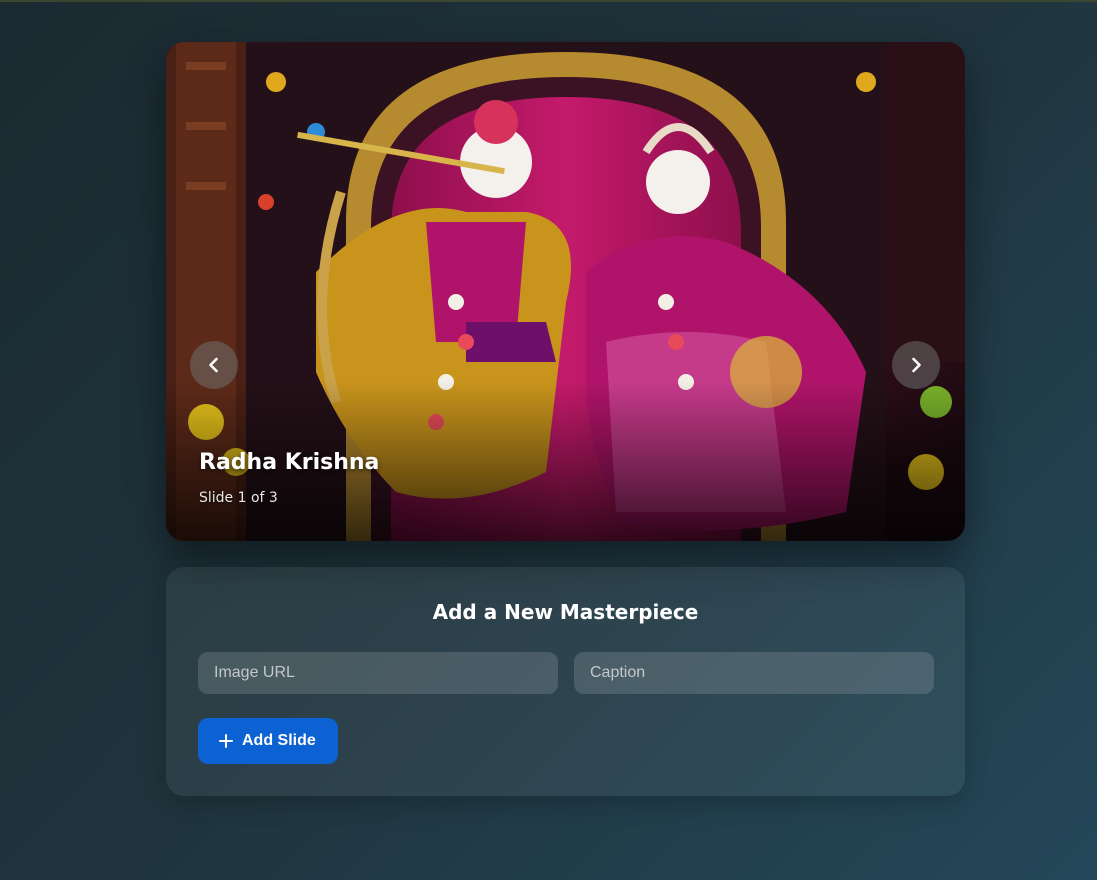 This screenshot has width=1097, height=880. What do you see at coordinates (548, 1) in the screenshot?
I see `top-border` at bounding box center [548, 1].